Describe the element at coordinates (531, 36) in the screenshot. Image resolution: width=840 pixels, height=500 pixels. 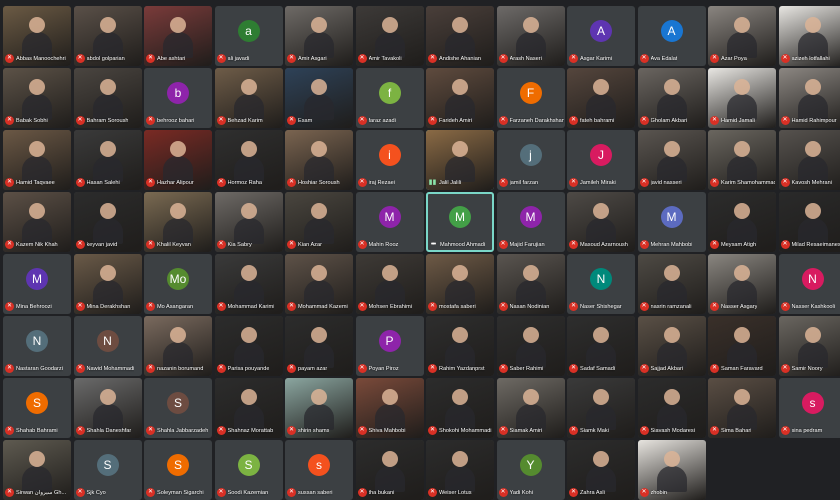
I see `participant-tile: ✕Arash Naseri` at that location.